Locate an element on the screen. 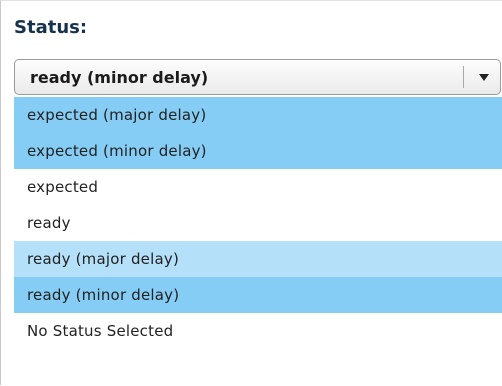 The width and height of the screenshot is (502, 386). status-select: ready (minor delay) is located at coordinates (257, 77).